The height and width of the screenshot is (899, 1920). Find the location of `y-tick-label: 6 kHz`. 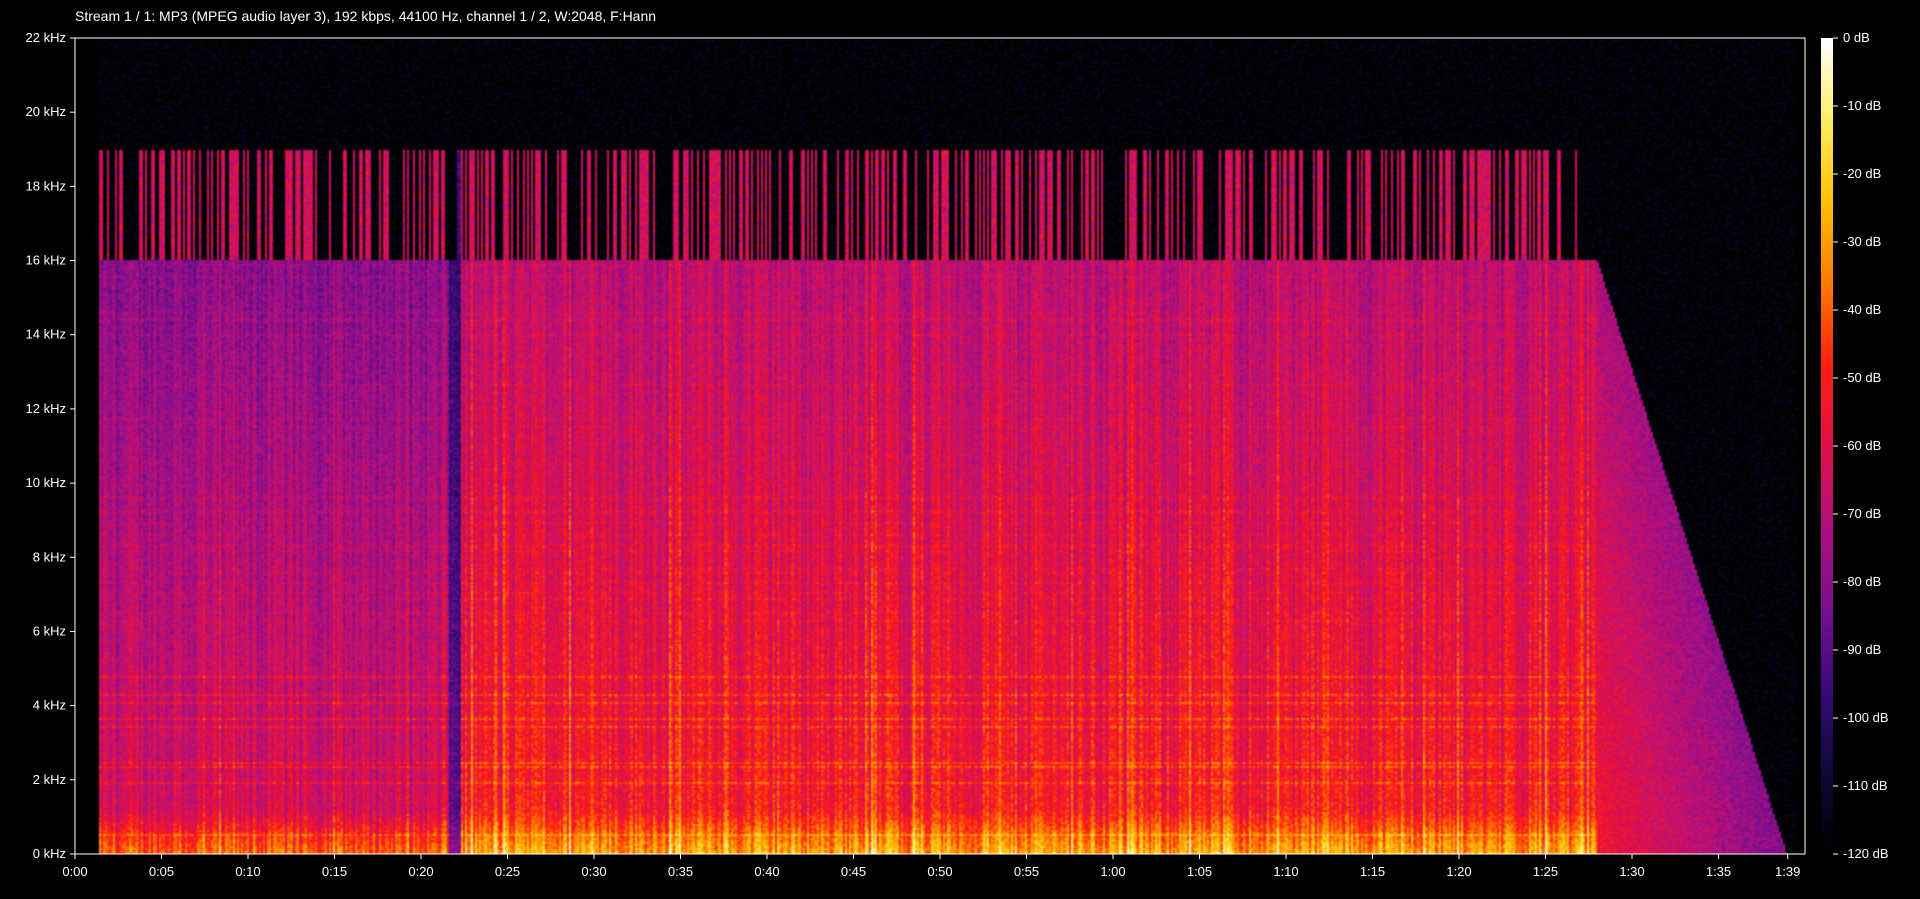

y-tick-label: 6 kHz is located at coordinates (49, 630).